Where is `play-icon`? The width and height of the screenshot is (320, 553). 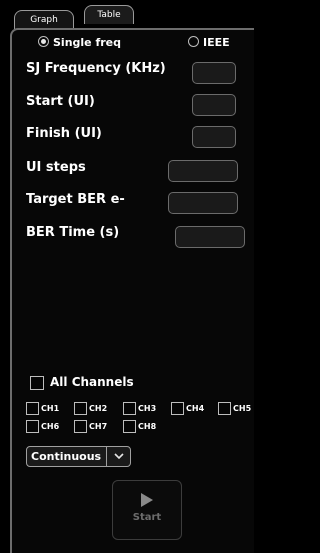
play-icon is located at coordinates (147, 500).